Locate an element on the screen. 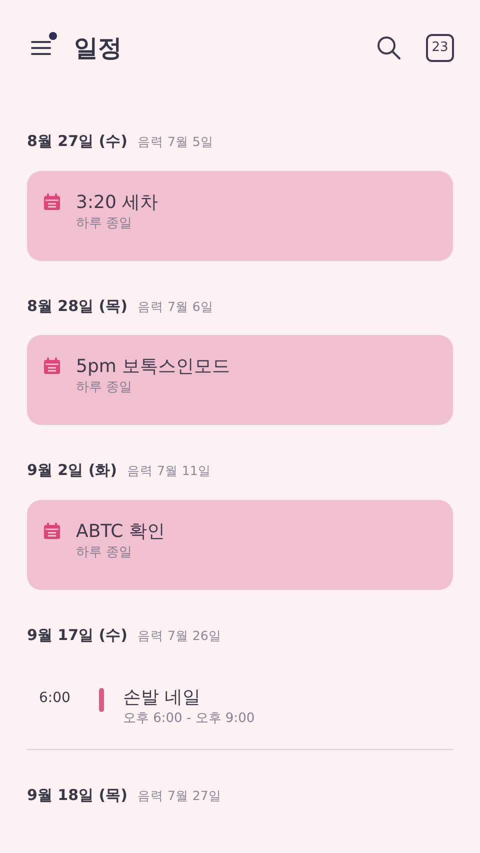 The width and height of the screenshot is (480, 853). date-heading: 9월 2일 (화) is located at coordinates (72, 470).